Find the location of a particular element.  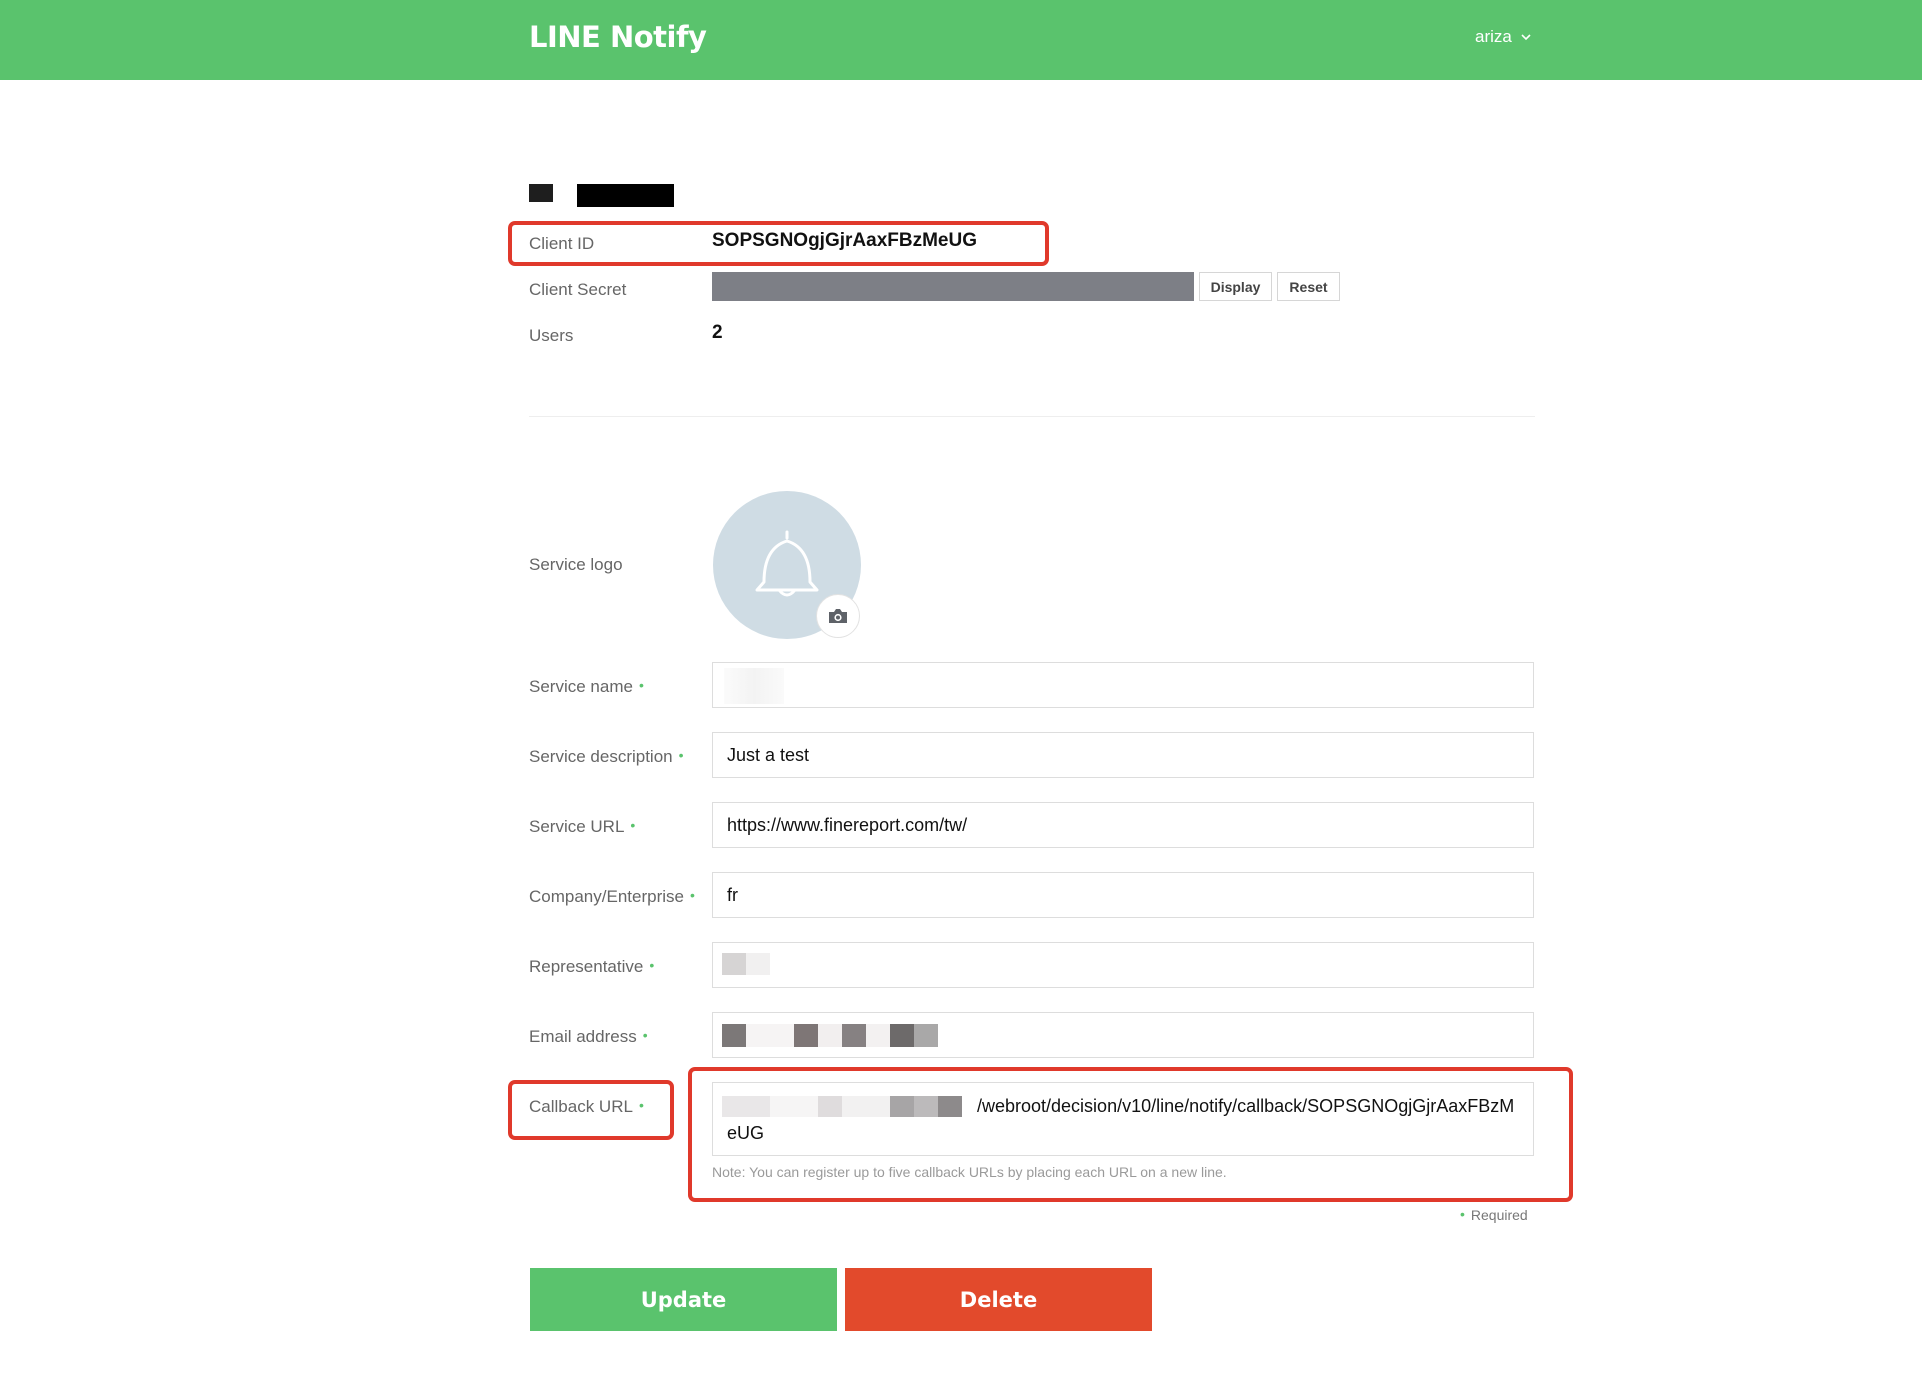

client-id-highlight is located at coordinates (778, 243).